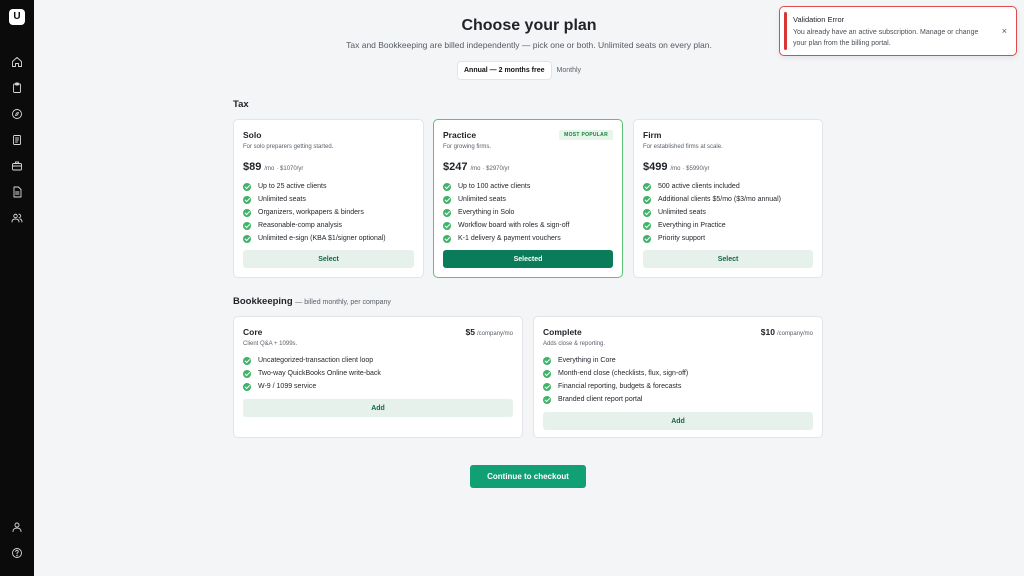  I want to click on tax-section-title: Tax, so click(241, 104).